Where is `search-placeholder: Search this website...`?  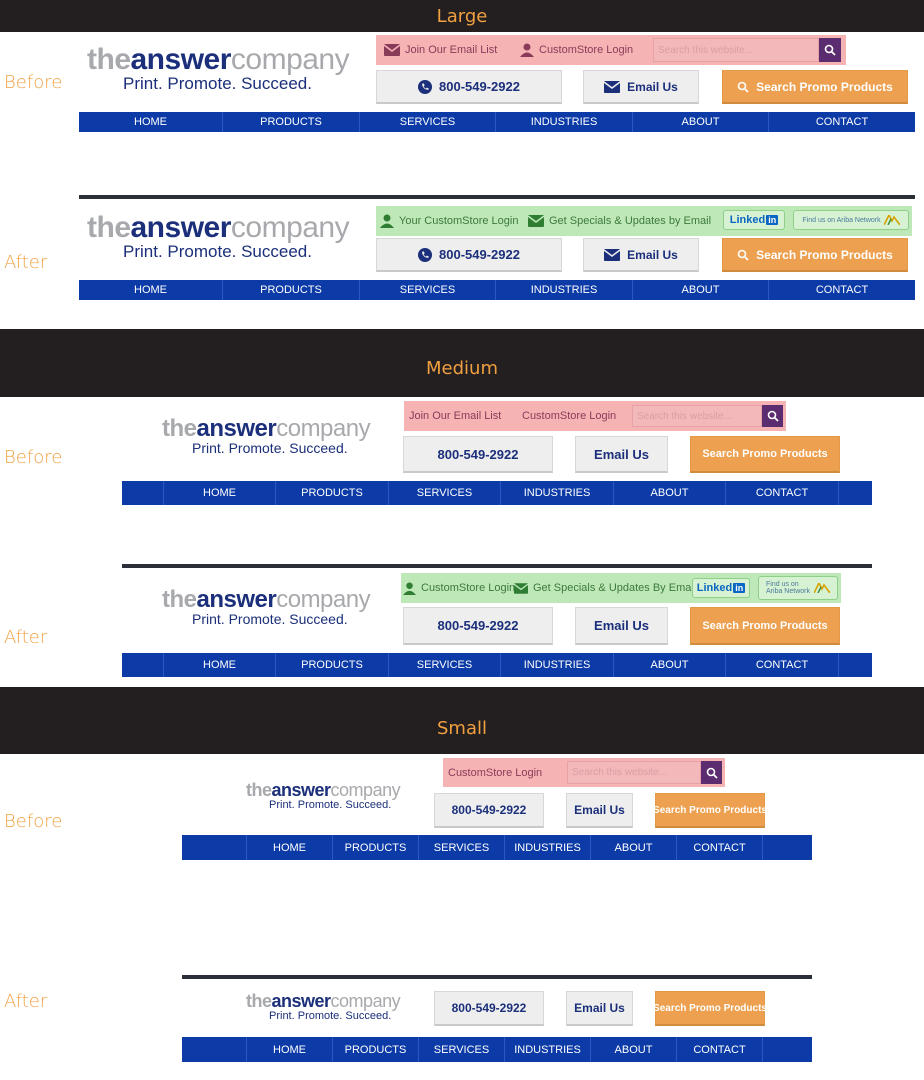 search-placeholder: Search this website... is located at coordinates (620, 772).